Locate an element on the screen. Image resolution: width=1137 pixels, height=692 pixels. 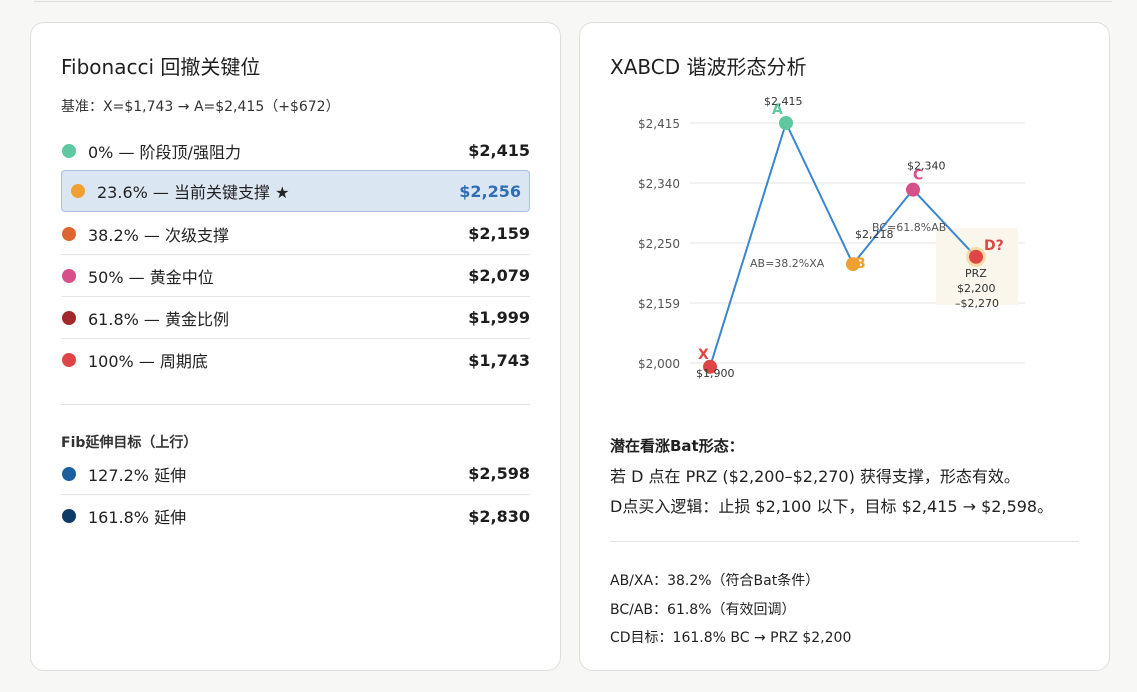
point-price-label: $1,900 is located at coordinates (715, 373).